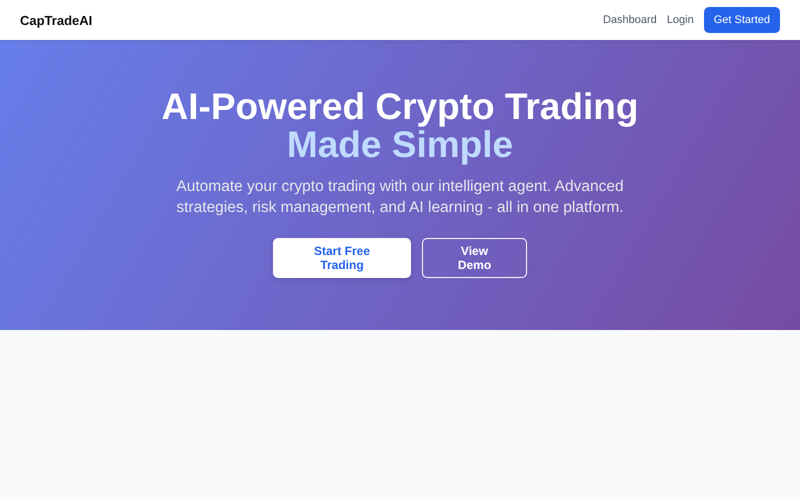 The height and width of the screenshot is (500, 800). I want to click on nav-link: Login, so click(680, 20).